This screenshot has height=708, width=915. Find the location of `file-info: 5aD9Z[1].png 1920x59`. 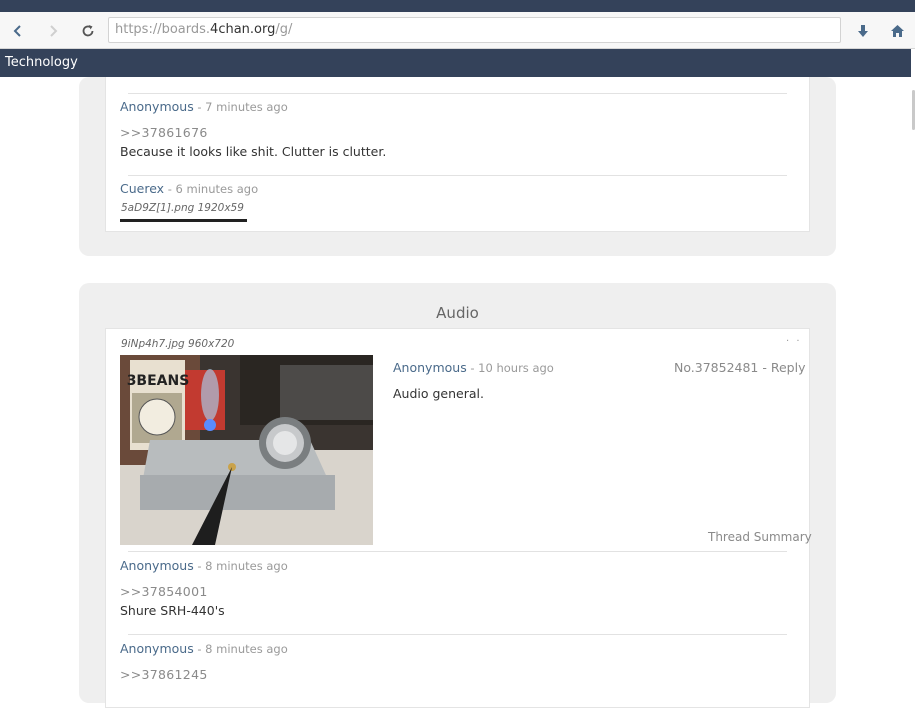

file-info: 5aD9Z[1].png 1920x59 is located at coordinates (182, 208).